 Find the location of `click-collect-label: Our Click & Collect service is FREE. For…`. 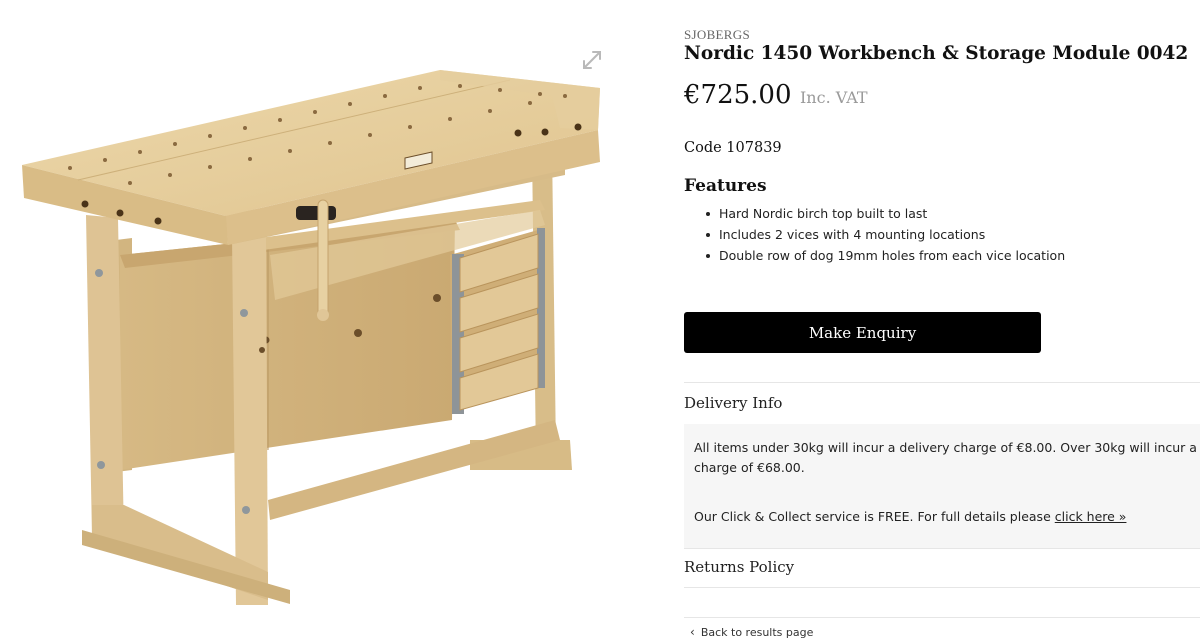

click-collect-label: Our Click & Collect service is FREE. For… is located at coordinates (872, 516).